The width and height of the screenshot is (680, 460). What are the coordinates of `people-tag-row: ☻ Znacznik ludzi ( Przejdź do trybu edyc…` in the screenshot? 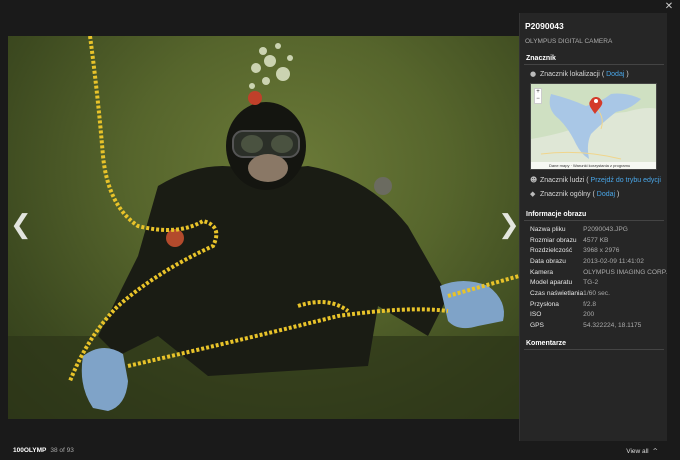 It's located at (595, 180).